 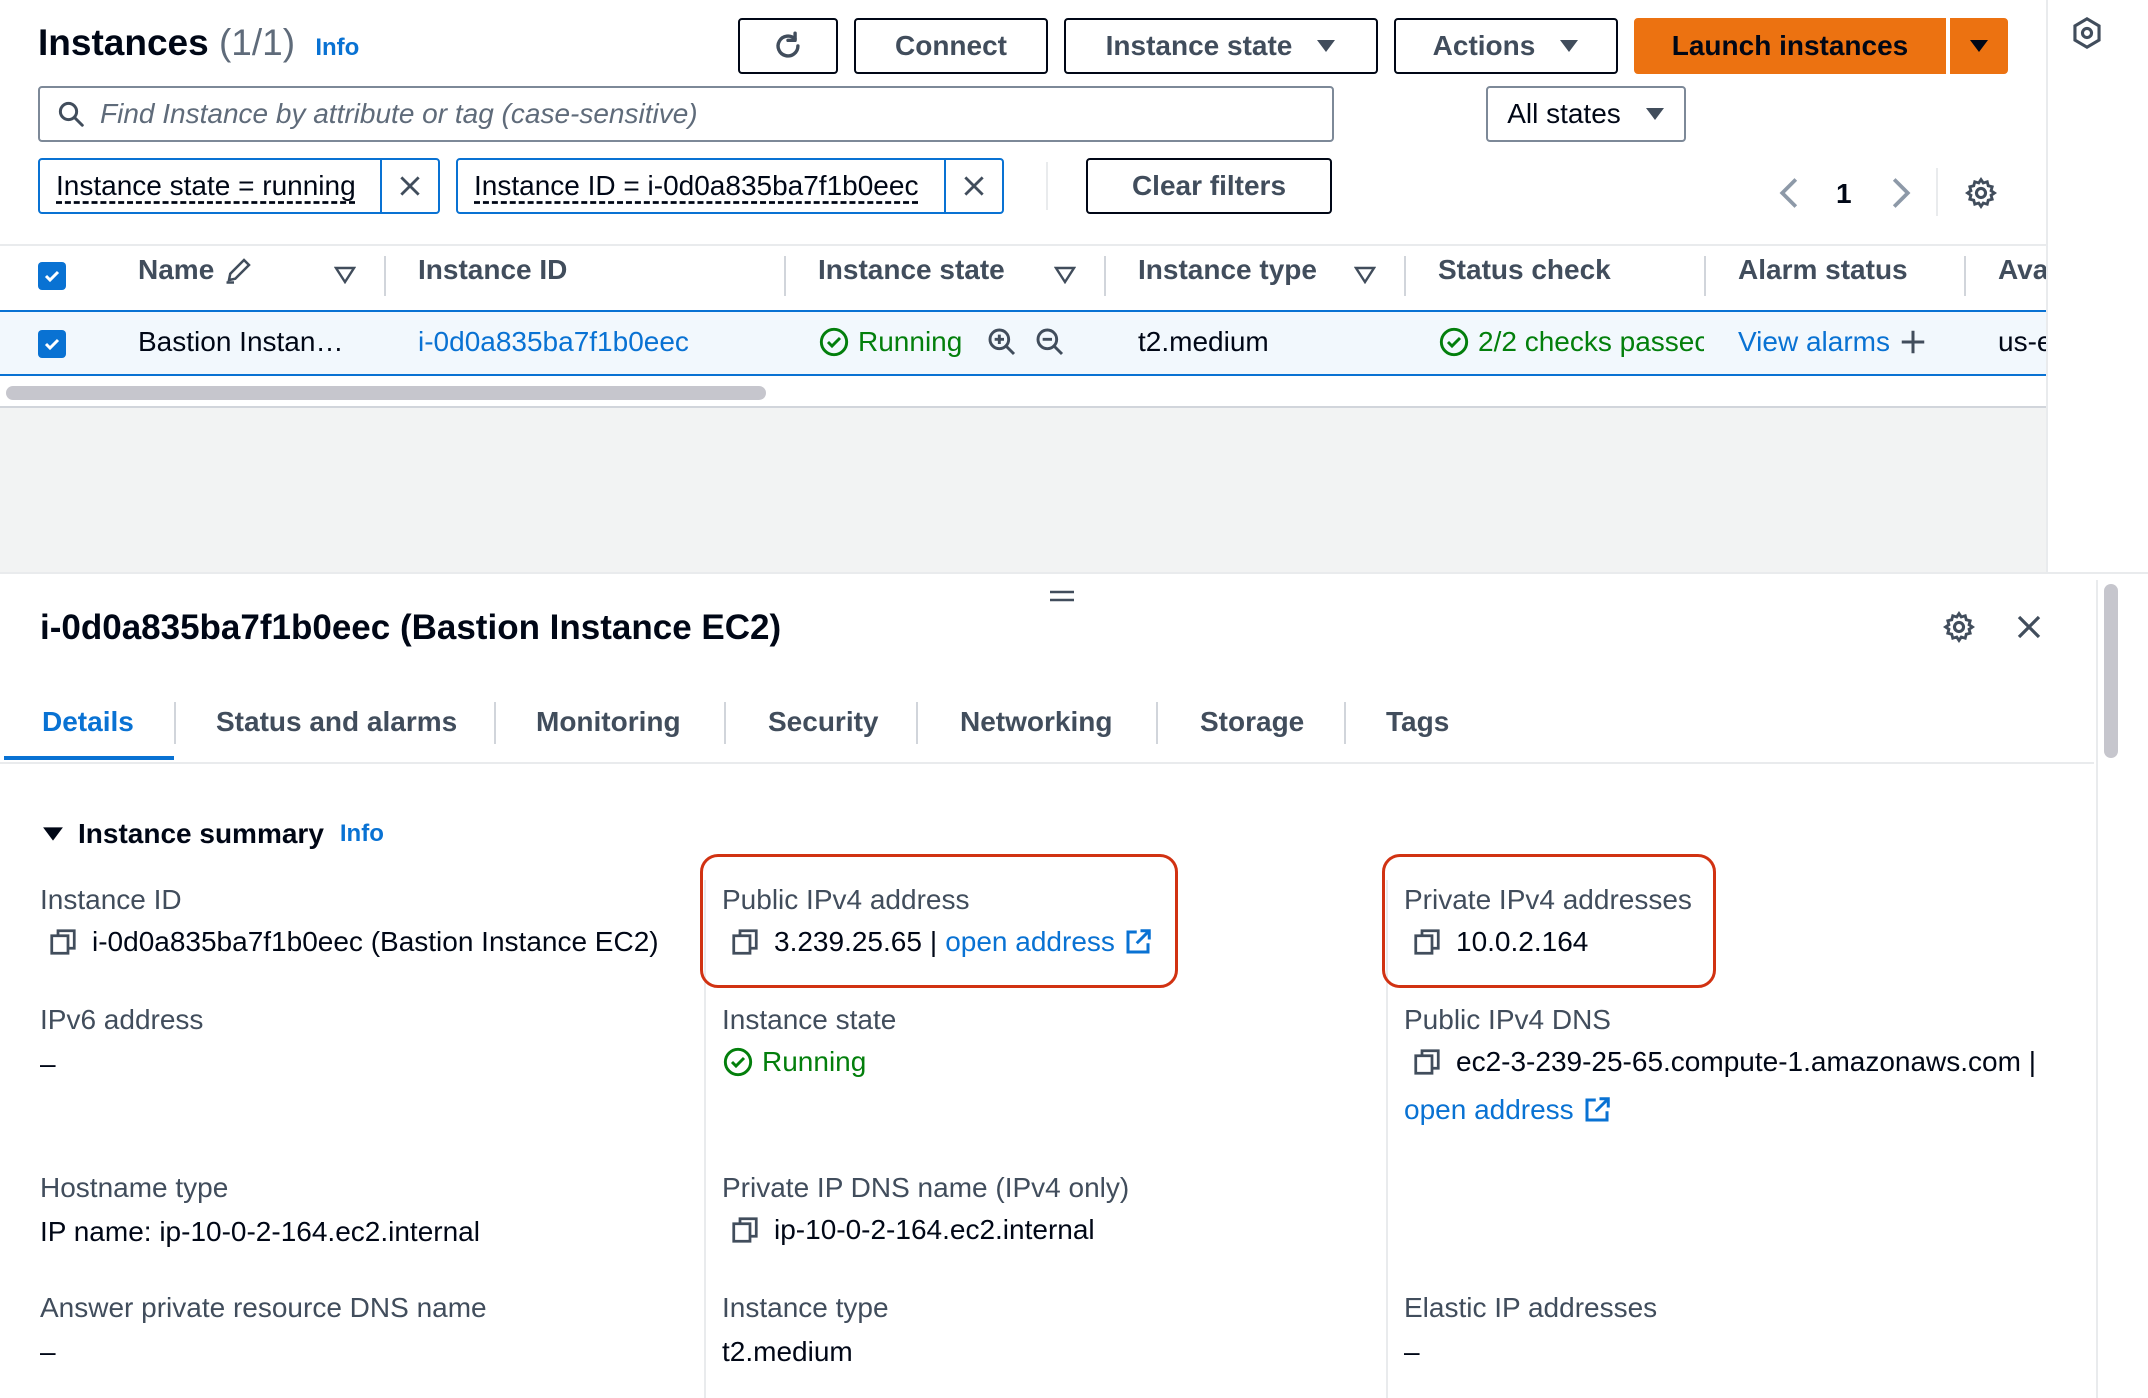 I want to click on filter-chip-label: Instance ID = i-0d0a835ba7f1b0eec, so click(x=701, y=186).